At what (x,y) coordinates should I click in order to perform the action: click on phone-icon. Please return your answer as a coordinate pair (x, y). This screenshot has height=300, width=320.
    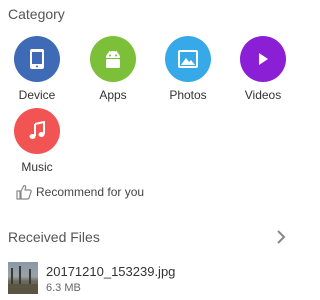
    Looking at the image, I should click on (37, 59).